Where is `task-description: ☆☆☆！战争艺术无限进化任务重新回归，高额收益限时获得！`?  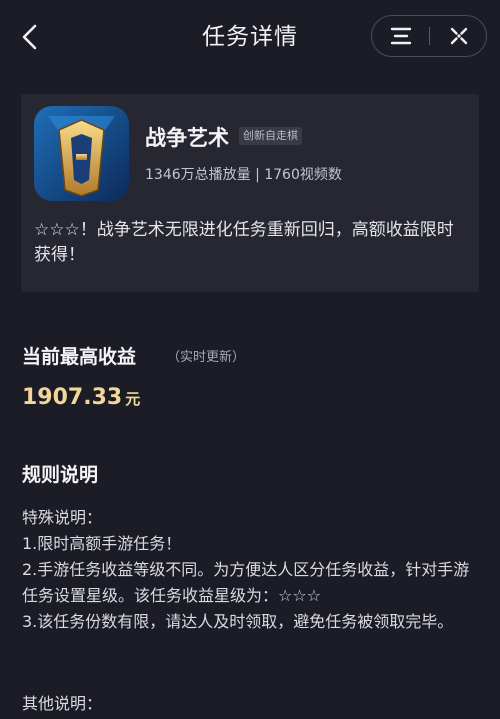 task-description: ☆☆☆！战争艺术无限进化任务重新回归，高额收益限时获得！ is located at coordinates (244, 242).